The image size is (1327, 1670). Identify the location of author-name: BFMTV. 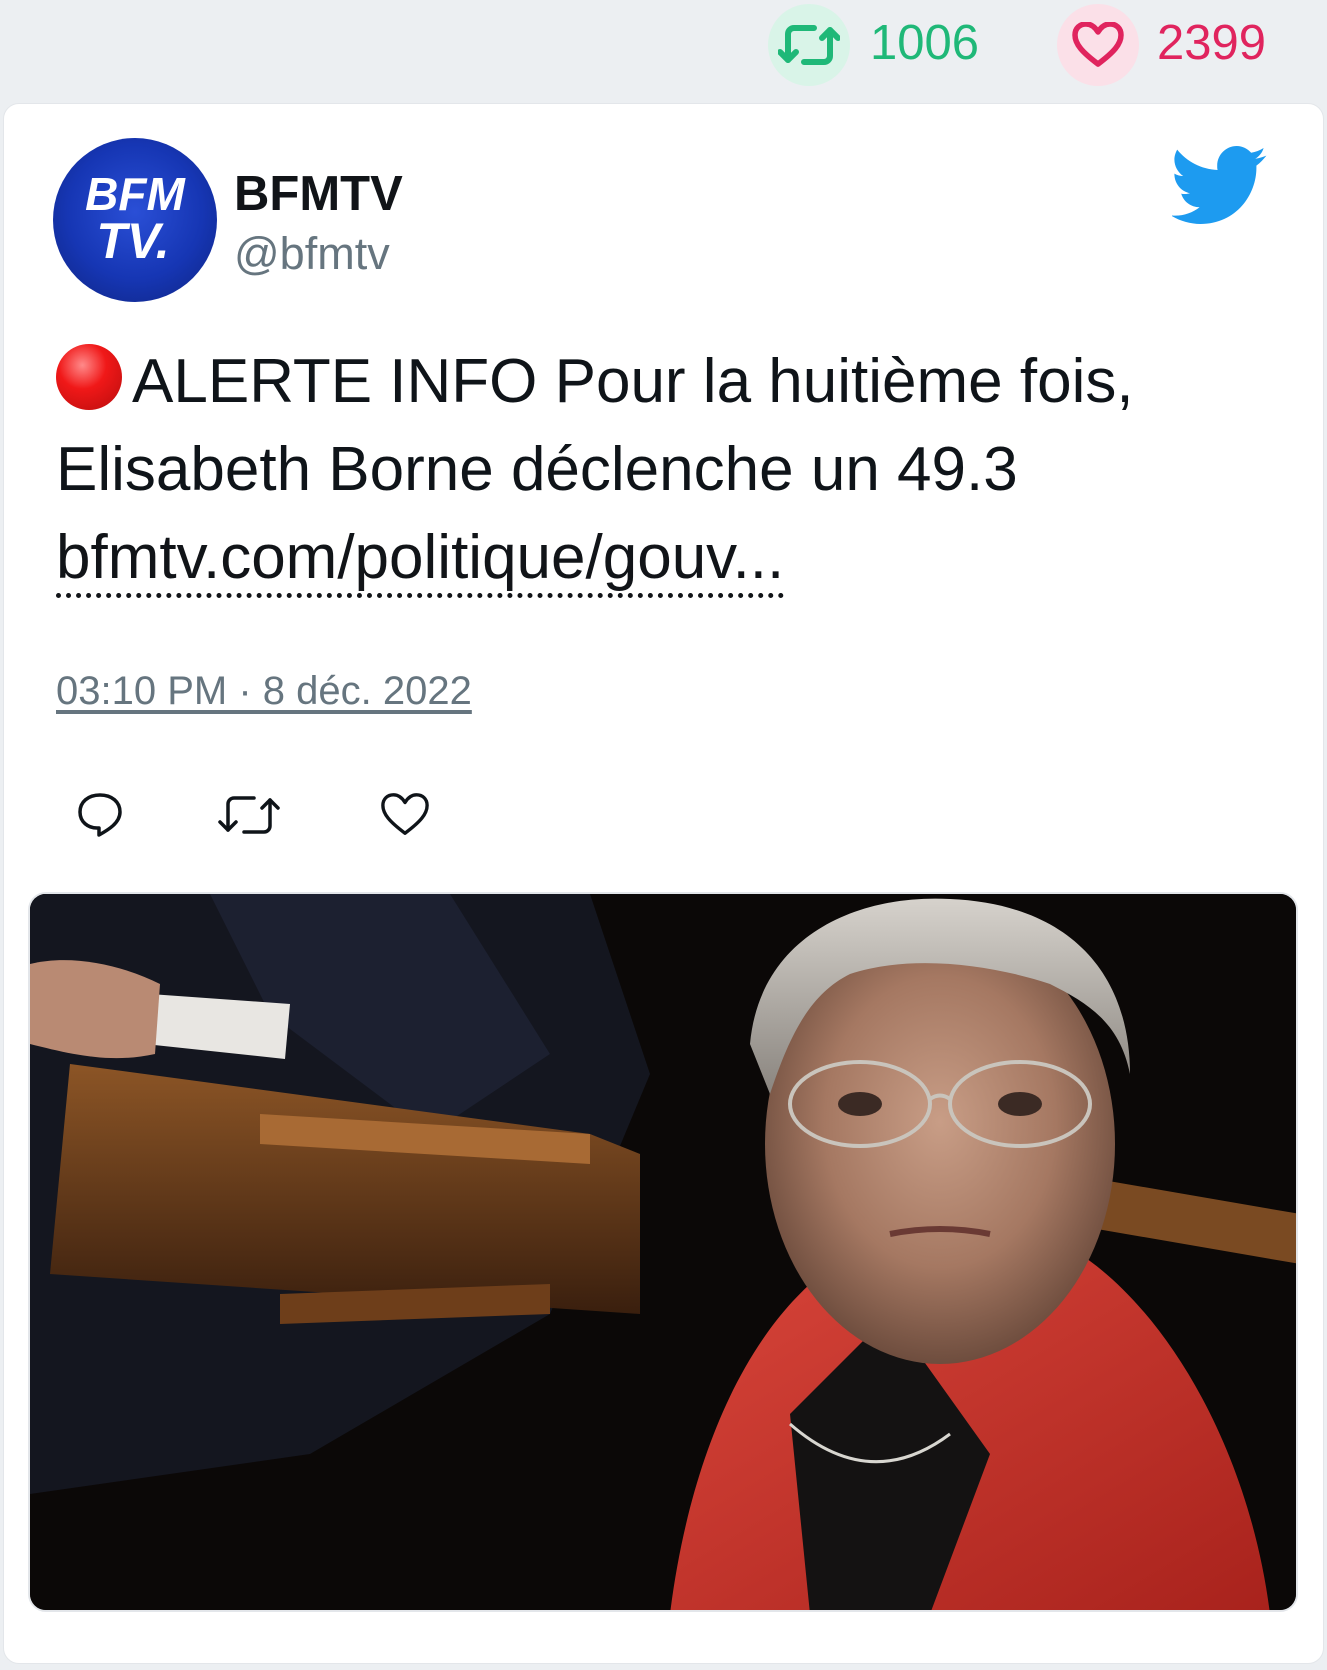
(318, 194).